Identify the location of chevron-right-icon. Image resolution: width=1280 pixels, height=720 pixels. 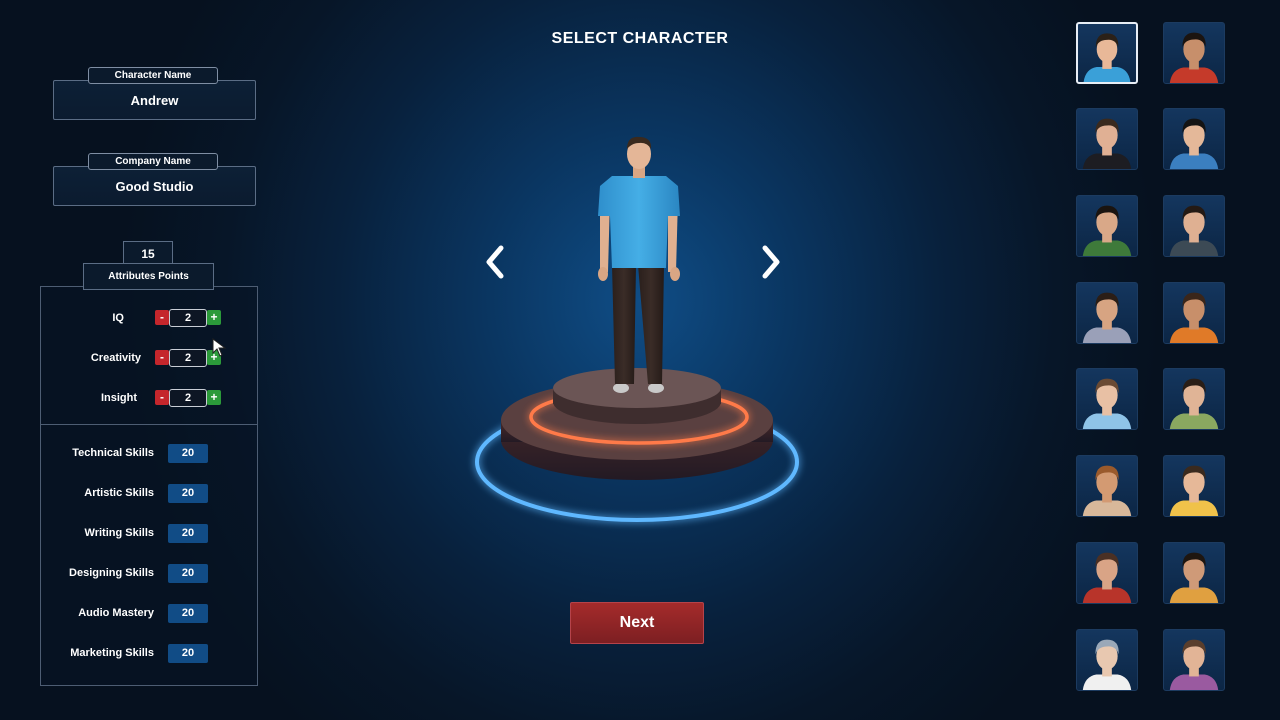
(771, 262).